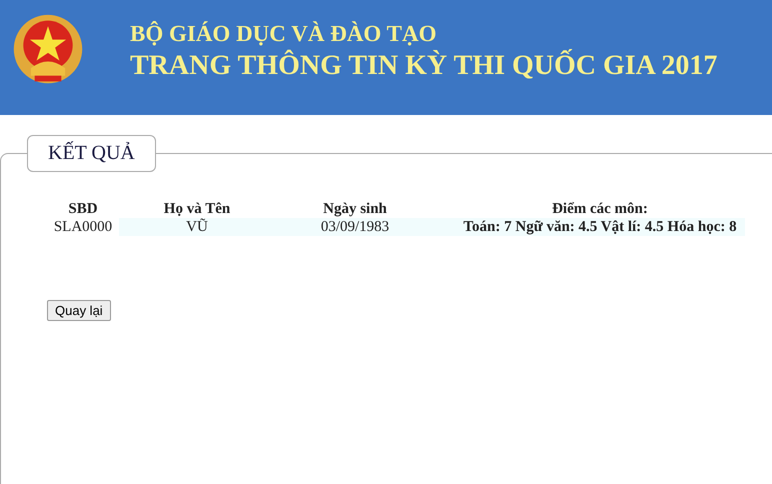  Describe the element at coordinates (597, 227) in the screenshot. I see `table-cell: Toán: 7 Ngữ văn: 4.5 Vật lí: 4.5 Hóa học: 8` at that location.